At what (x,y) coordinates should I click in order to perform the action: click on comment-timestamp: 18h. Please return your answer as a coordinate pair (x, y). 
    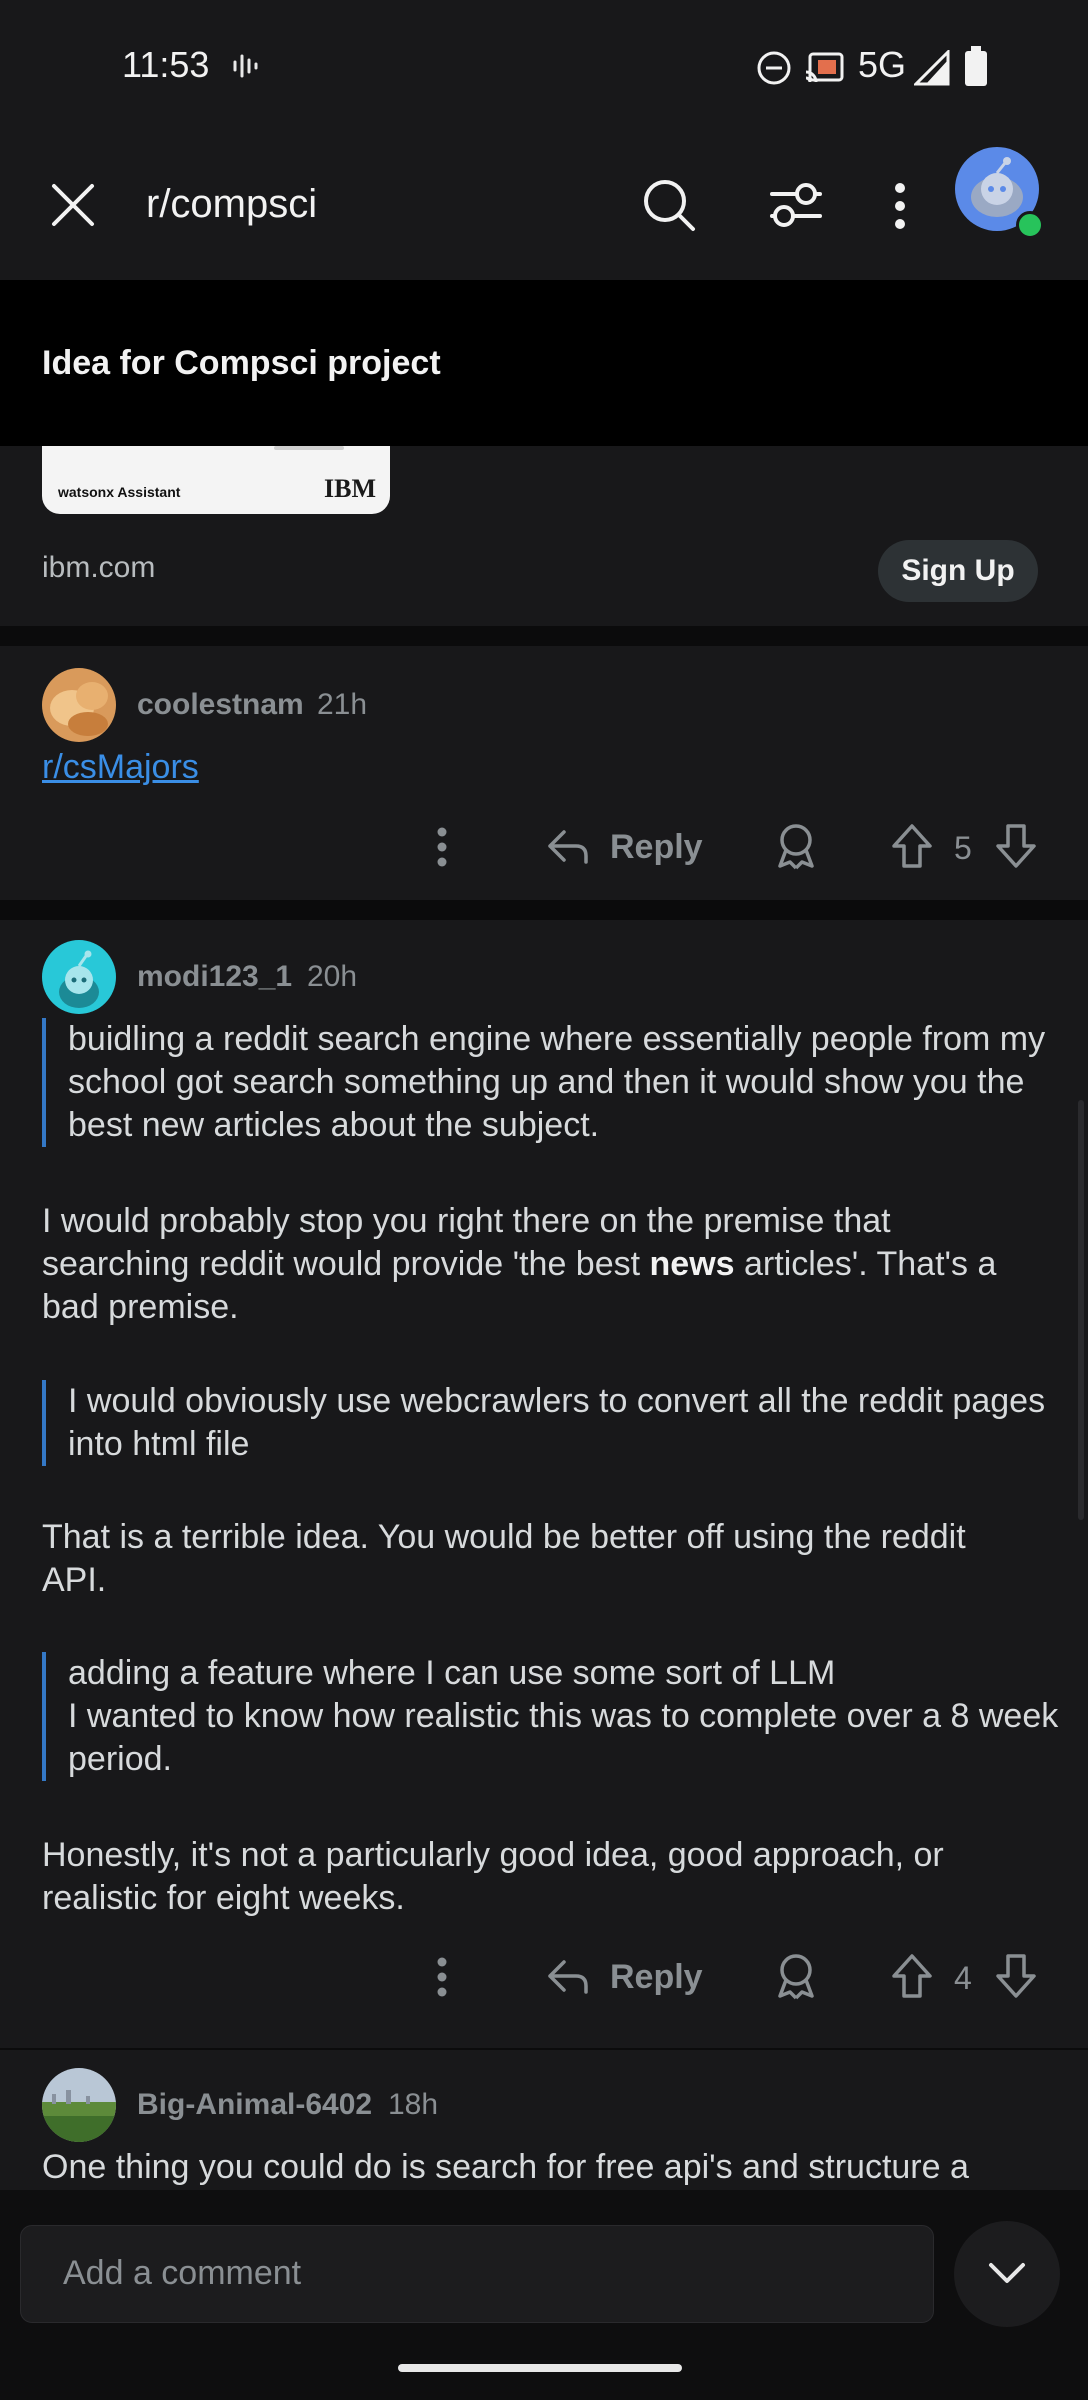
    Looking at the image, I should click on (413, 2104).